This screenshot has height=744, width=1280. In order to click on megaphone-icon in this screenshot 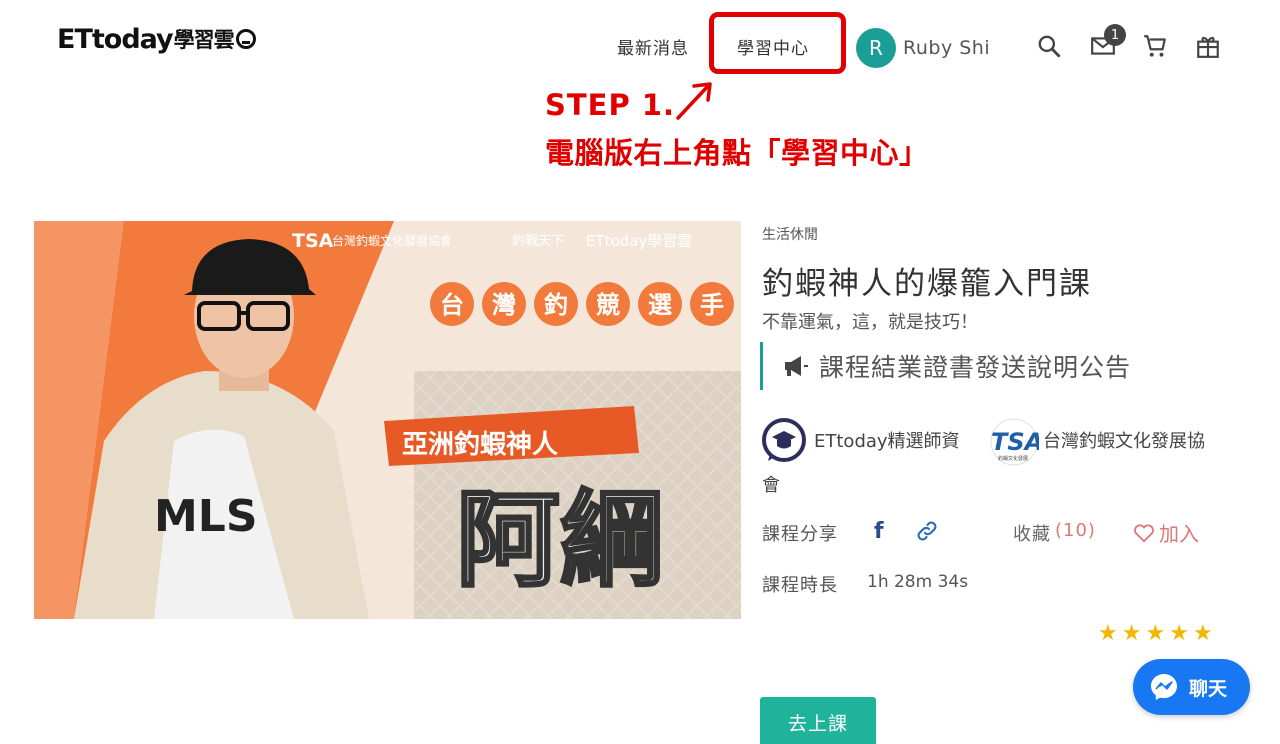, I will do `click(796, 366)`.